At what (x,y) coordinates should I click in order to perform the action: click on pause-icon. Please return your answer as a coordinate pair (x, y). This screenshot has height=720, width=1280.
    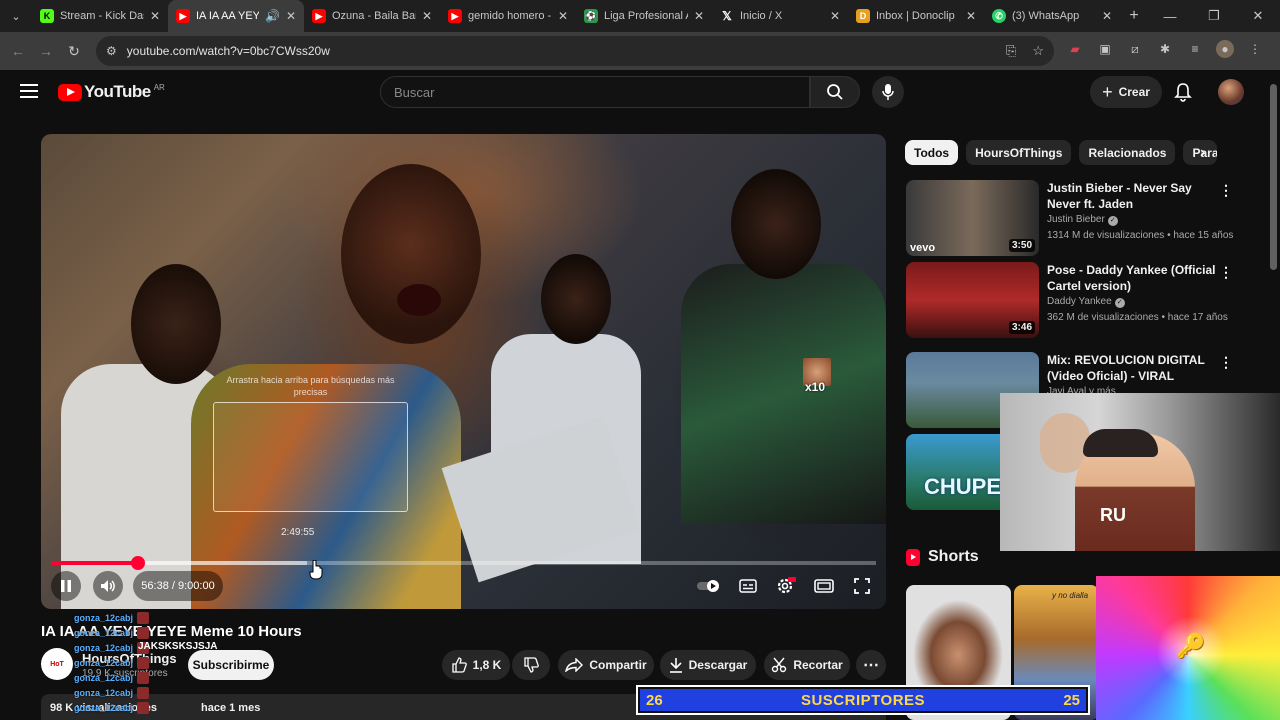
    Looking at the image, I should click on (66, 586).